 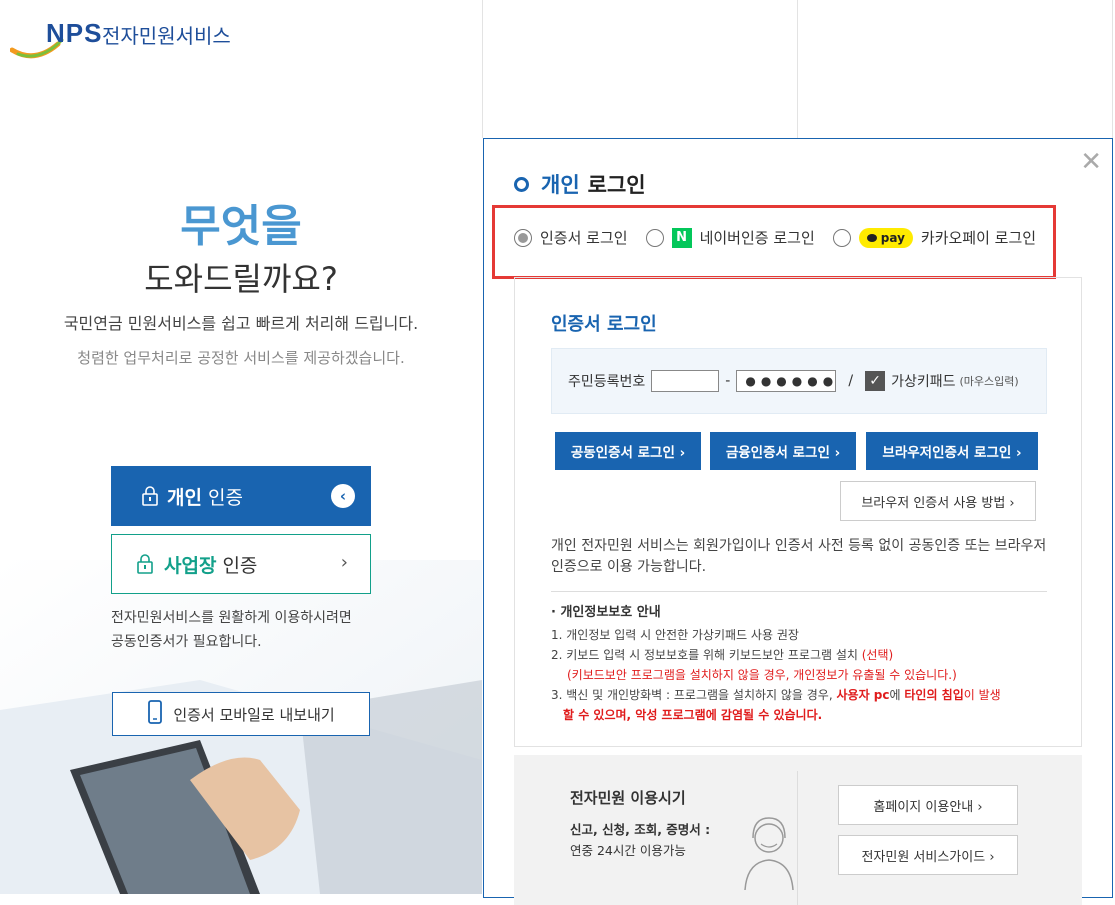 I want to click on business-auth-button: 사업장 인증 ›, so click(x=241, y=564).